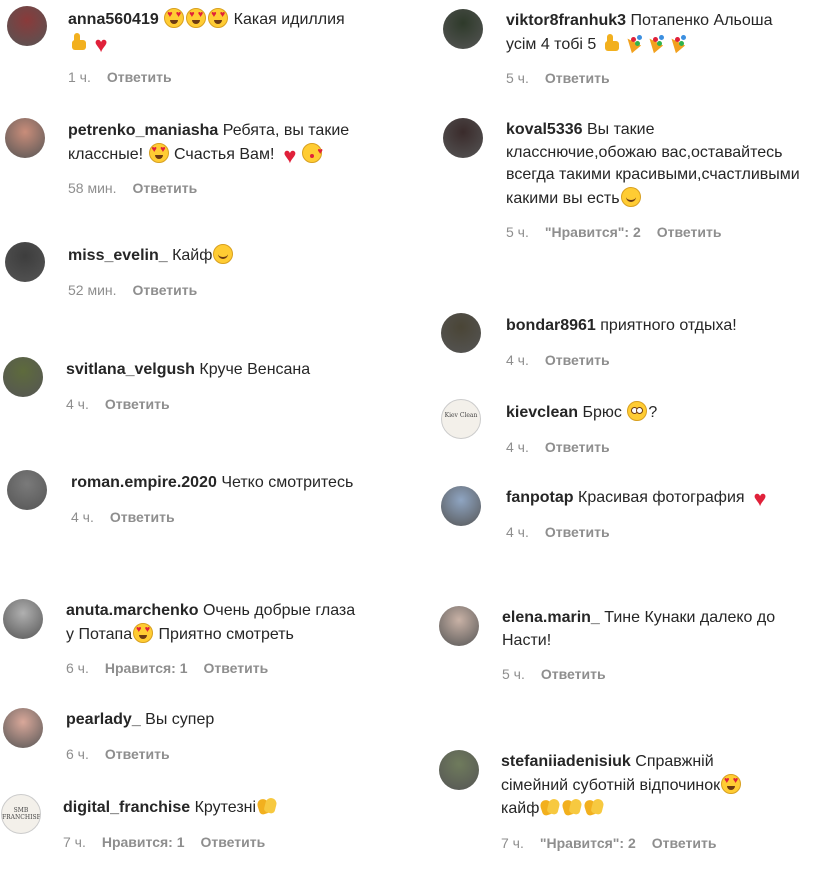 The image size is (817, 875). Describe the element at coordinates (540, 497) in the screenshot. I see `comment-username: fanpotap` at that location.